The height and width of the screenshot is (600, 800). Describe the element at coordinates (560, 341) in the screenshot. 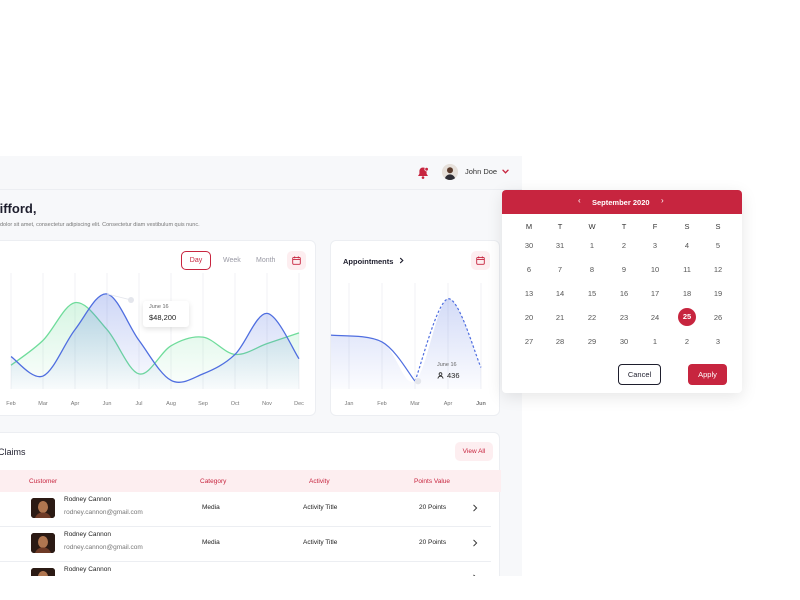

I see `calendar-day: 28` at that location.